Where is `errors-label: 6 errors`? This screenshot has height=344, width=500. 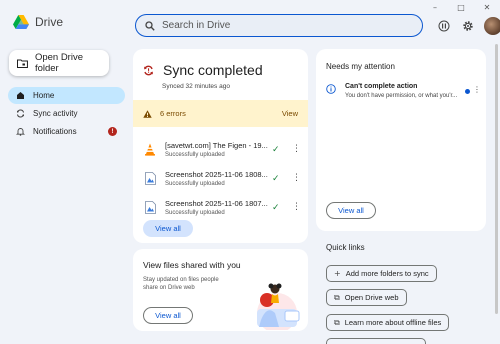 errors-label: 6 errors is located at coordinates (173, 113).